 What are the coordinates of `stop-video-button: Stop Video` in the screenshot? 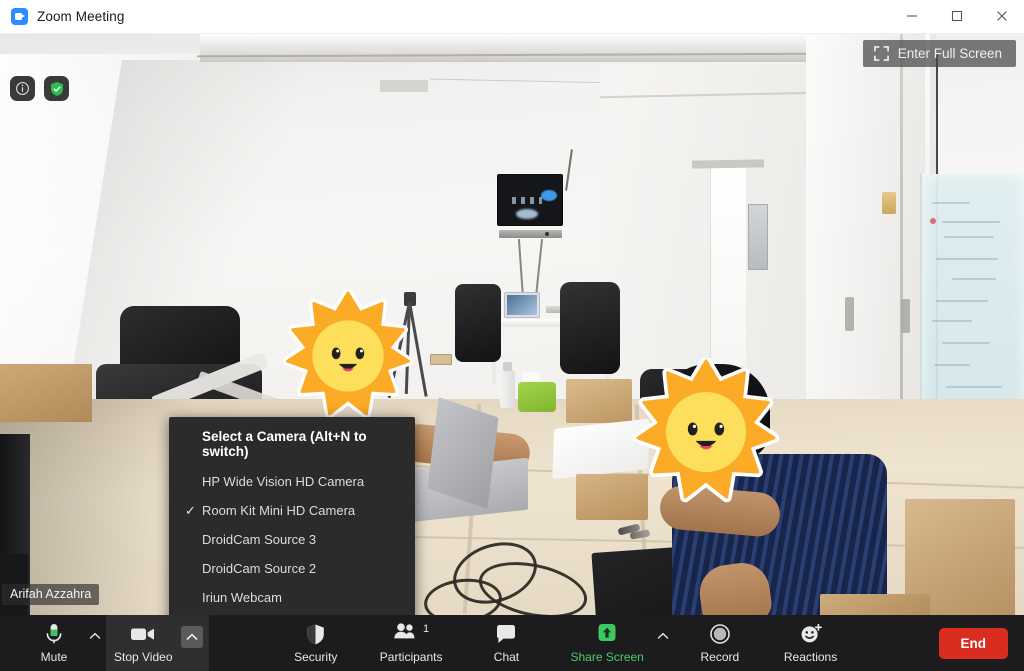 It's located at (143, 643).